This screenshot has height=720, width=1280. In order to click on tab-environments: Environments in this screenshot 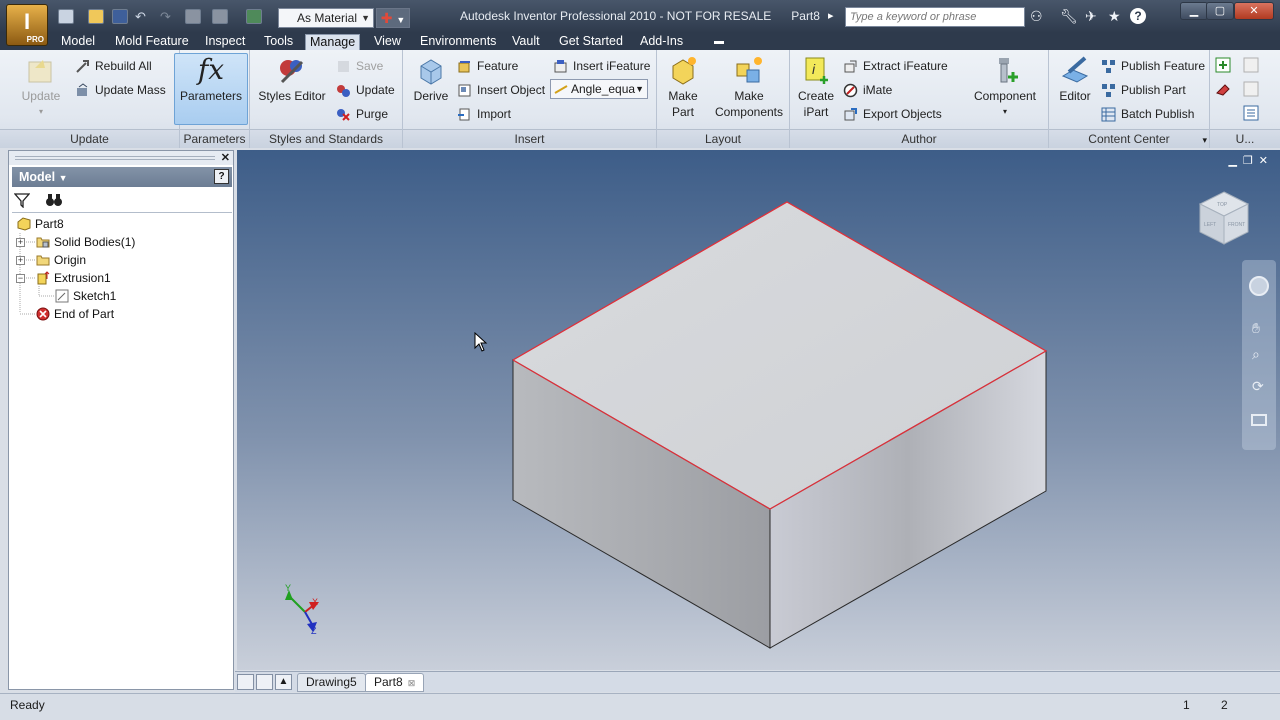, I will do `click(458, 41)`.